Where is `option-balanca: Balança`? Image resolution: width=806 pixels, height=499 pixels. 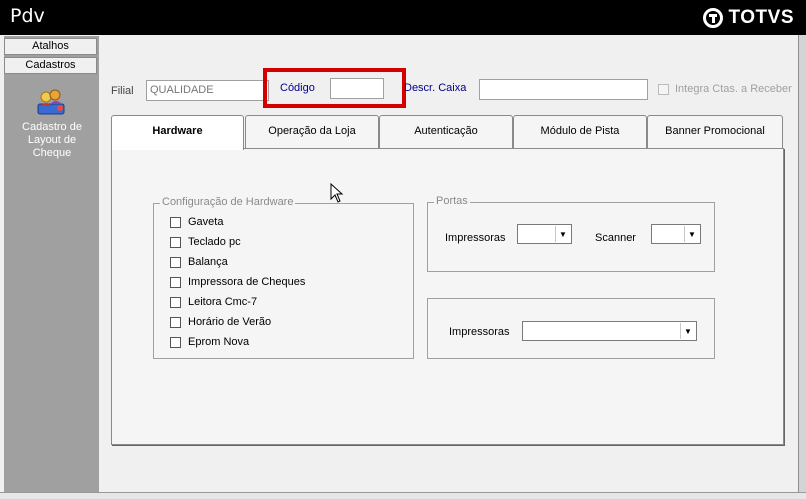
option-balanca: Balança is located at coordinates (199, 262).